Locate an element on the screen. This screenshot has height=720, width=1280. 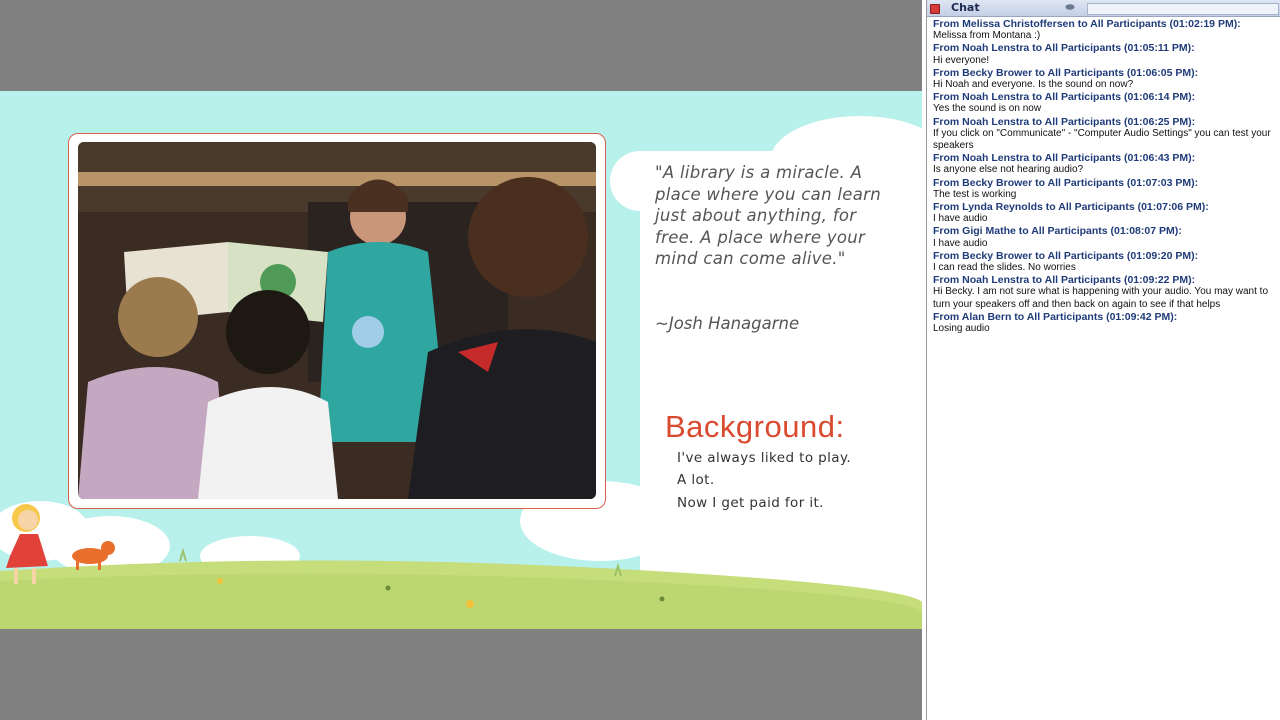
chat-titlebar: Chat is located at coordinates (1103, 8).